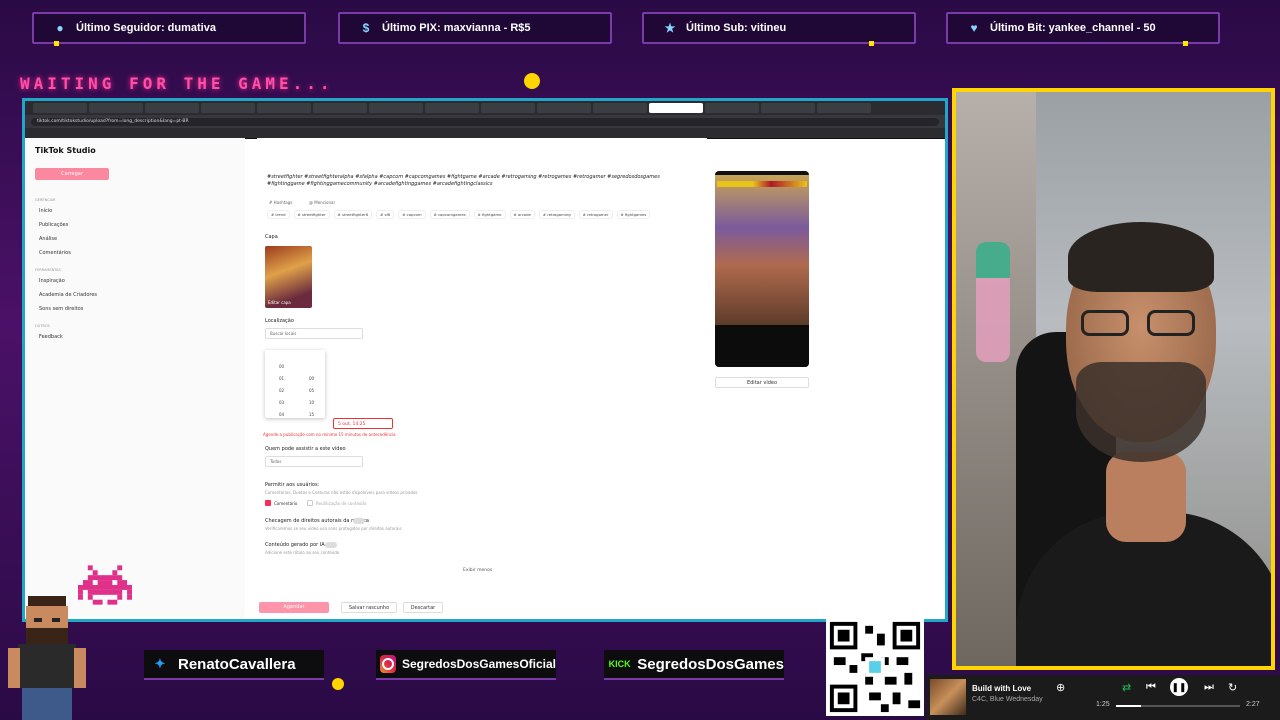 This screenshot has width=1280, height=720. I want to click on allow-comments-checkbox: Comentário, so click(281, 503).